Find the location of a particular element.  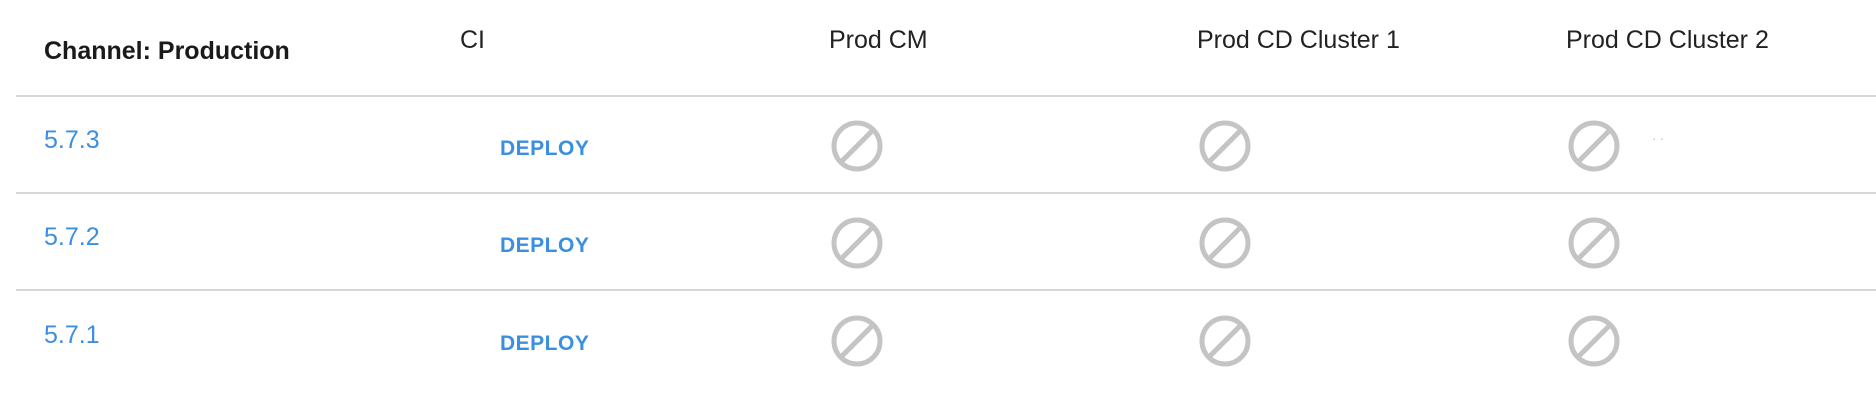

version-link: 5.7.2 is located at coordinates (72, 237).